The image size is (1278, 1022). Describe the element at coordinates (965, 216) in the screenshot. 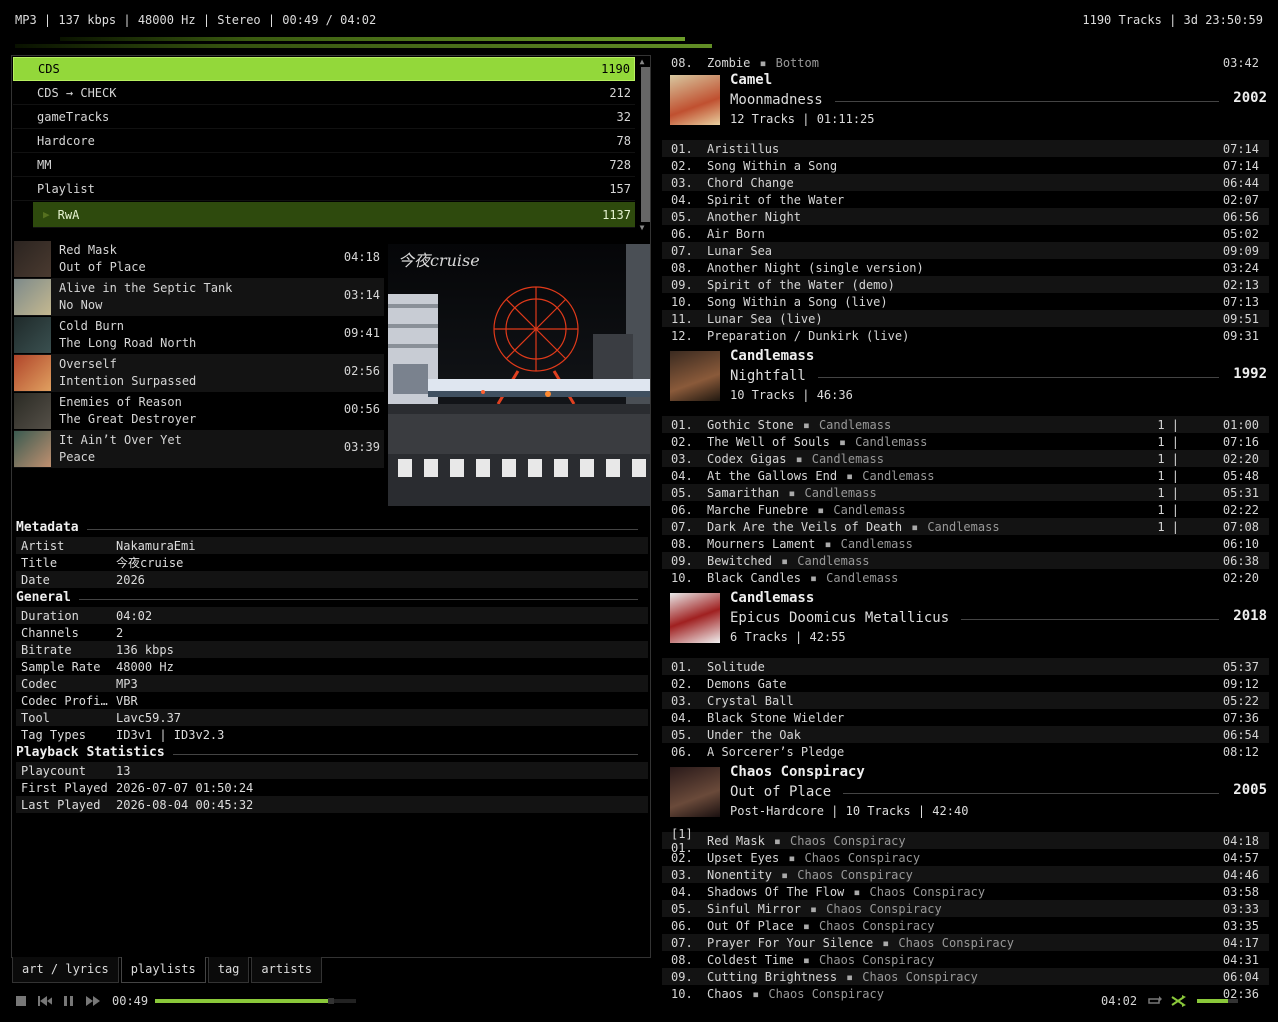

I see `track-row: 05. Another Night 06:56` at that location.